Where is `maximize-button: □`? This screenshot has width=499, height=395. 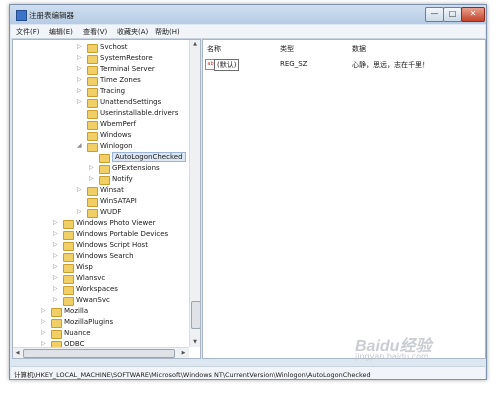 maximize-button: □ is located at coordinates (452, 14).